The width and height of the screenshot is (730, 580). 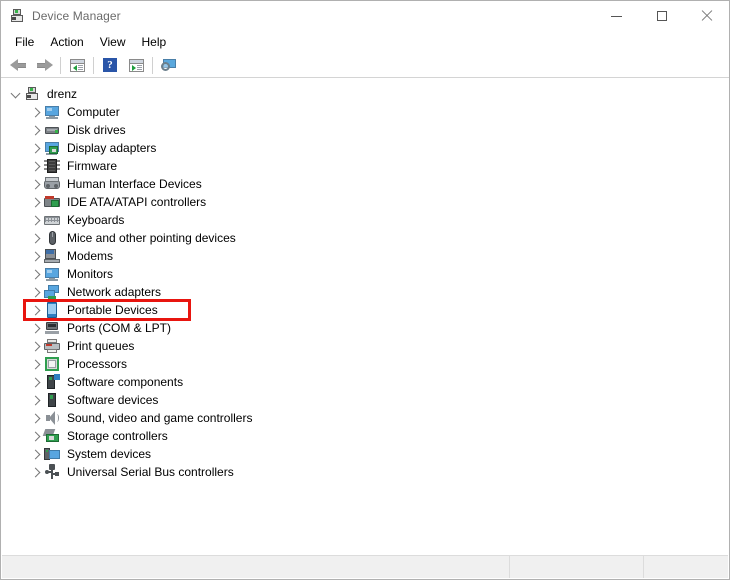 I want to click on tree-item-label: Processors, so click(x=97, y=364).